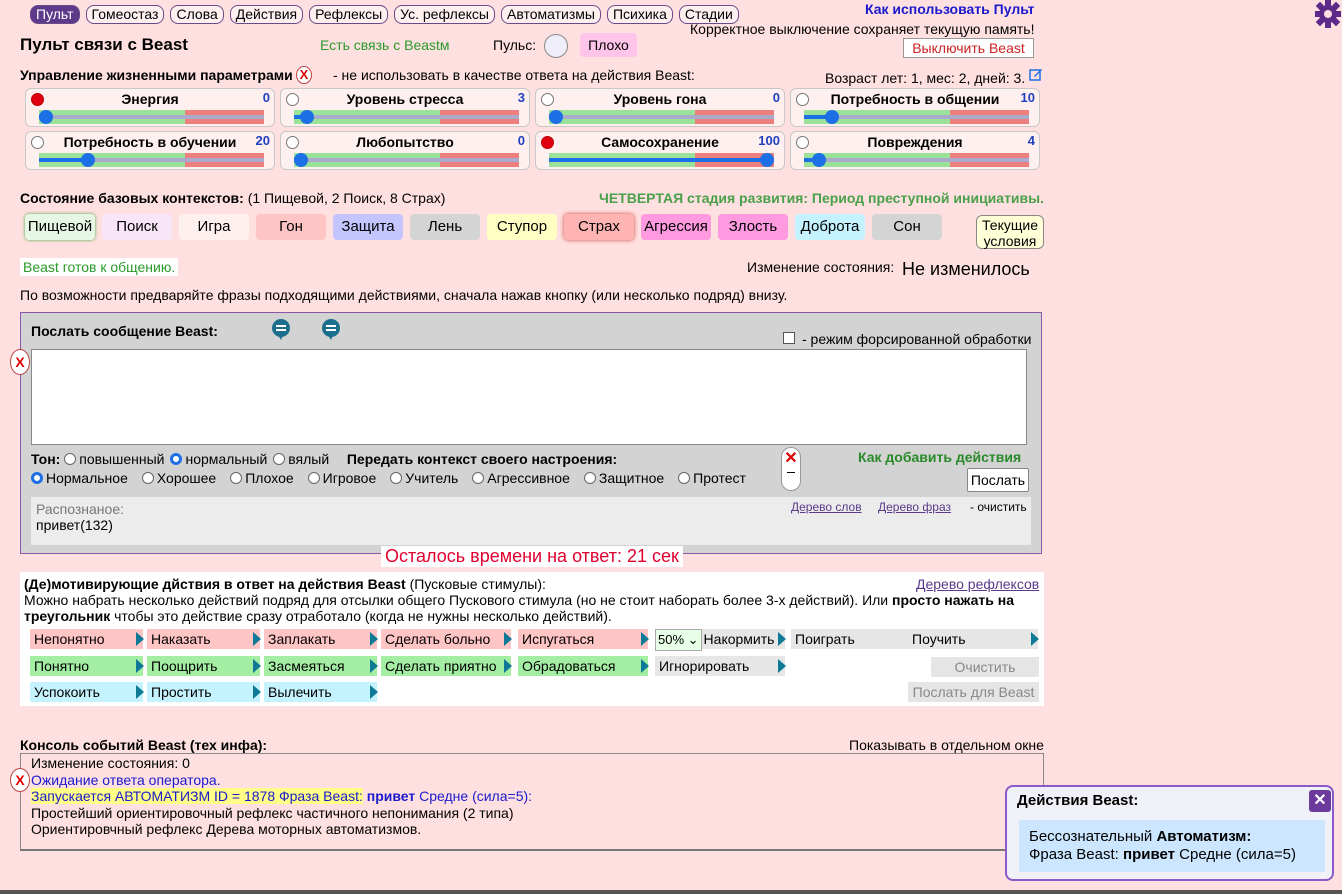 This screenshot has height=894, width=1342. What do you see at coordinates (349, 14) in the screenshot?
I see `nav-tab: Рефлексы` at bounding box center [349, 14].